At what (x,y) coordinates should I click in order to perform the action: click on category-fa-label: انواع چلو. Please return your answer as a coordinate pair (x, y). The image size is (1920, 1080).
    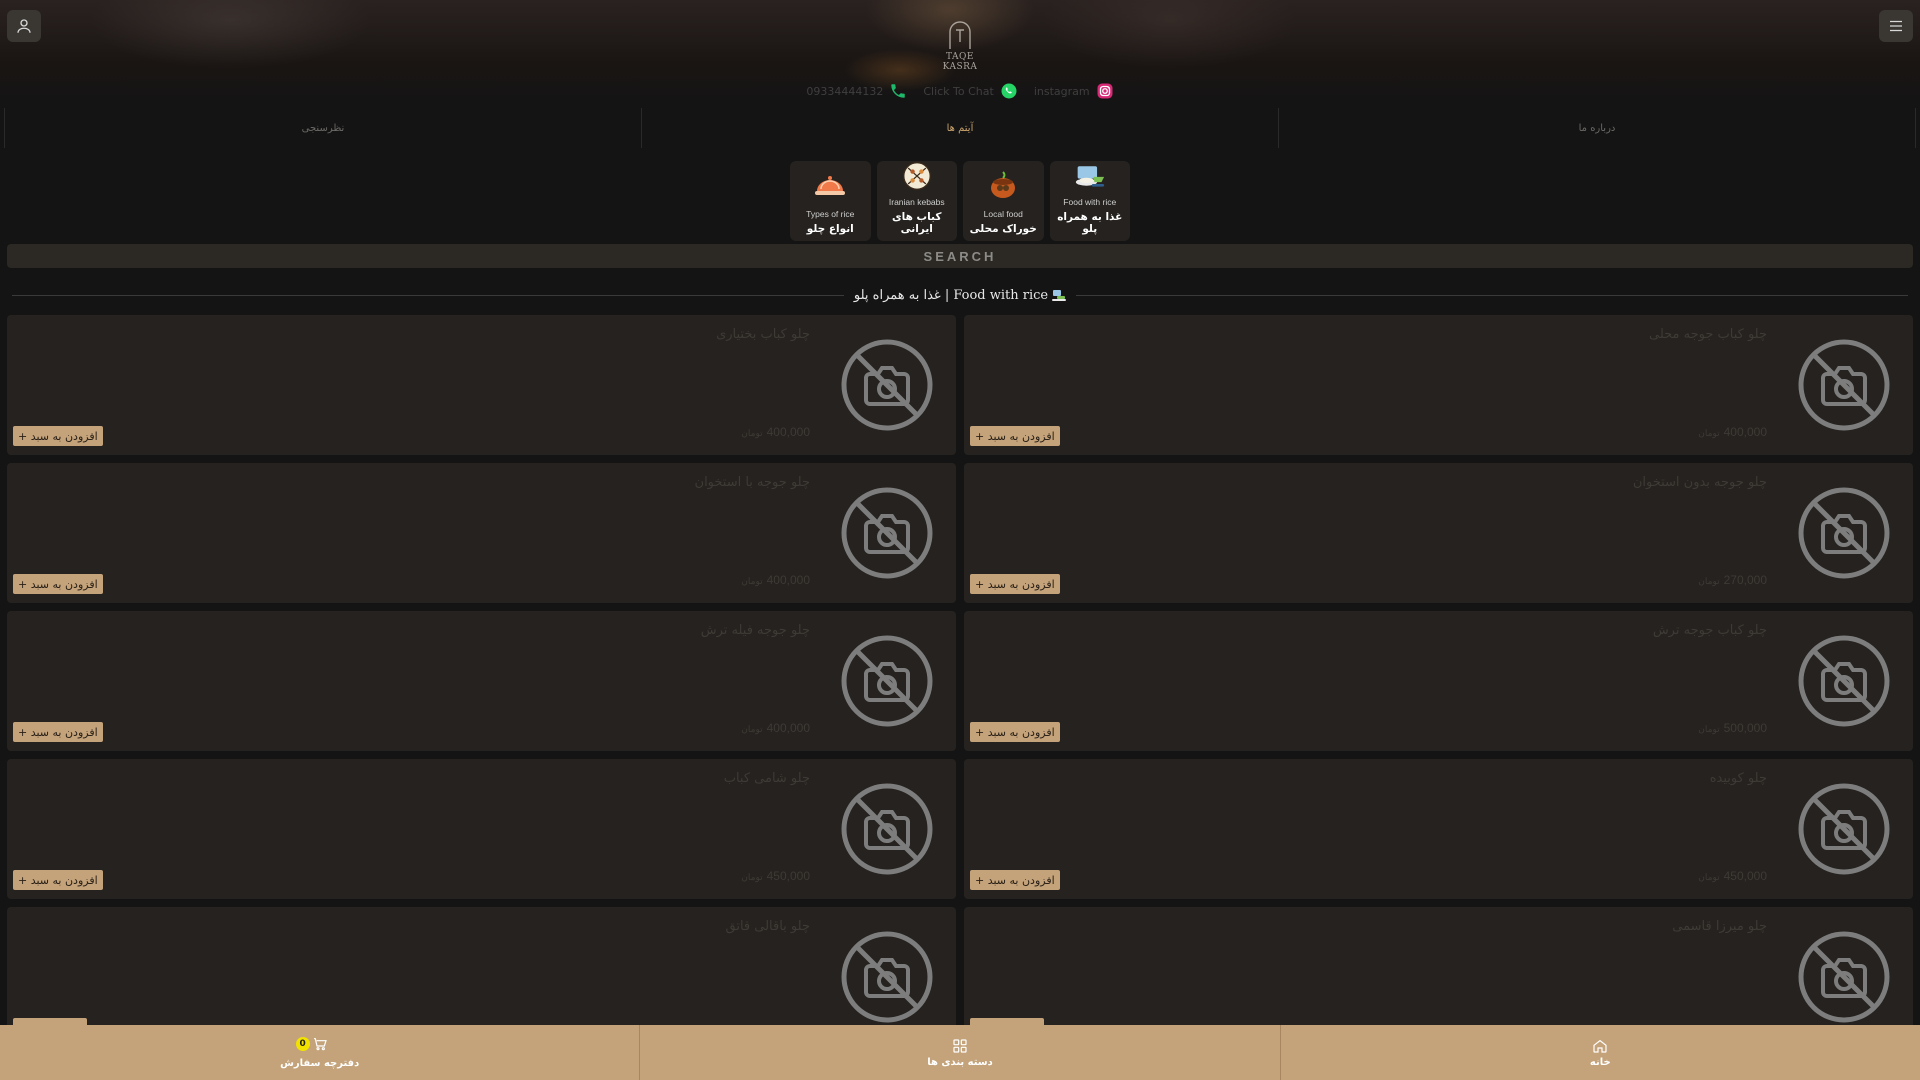
    Looking at the image, I should click on (830, 229).